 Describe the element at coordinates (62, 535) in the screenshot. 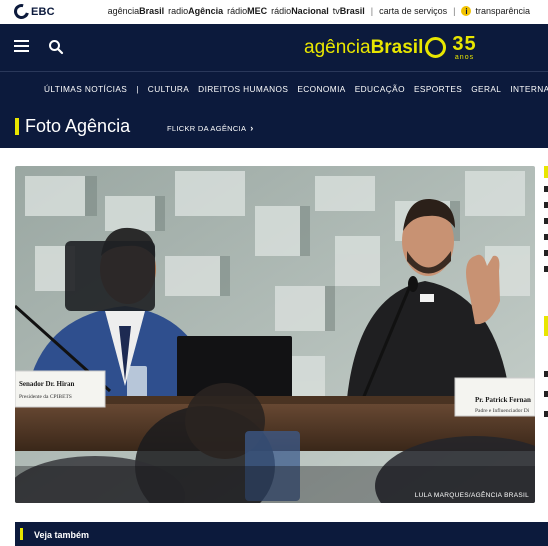

I see `see-also-title: Veja também` at that location.